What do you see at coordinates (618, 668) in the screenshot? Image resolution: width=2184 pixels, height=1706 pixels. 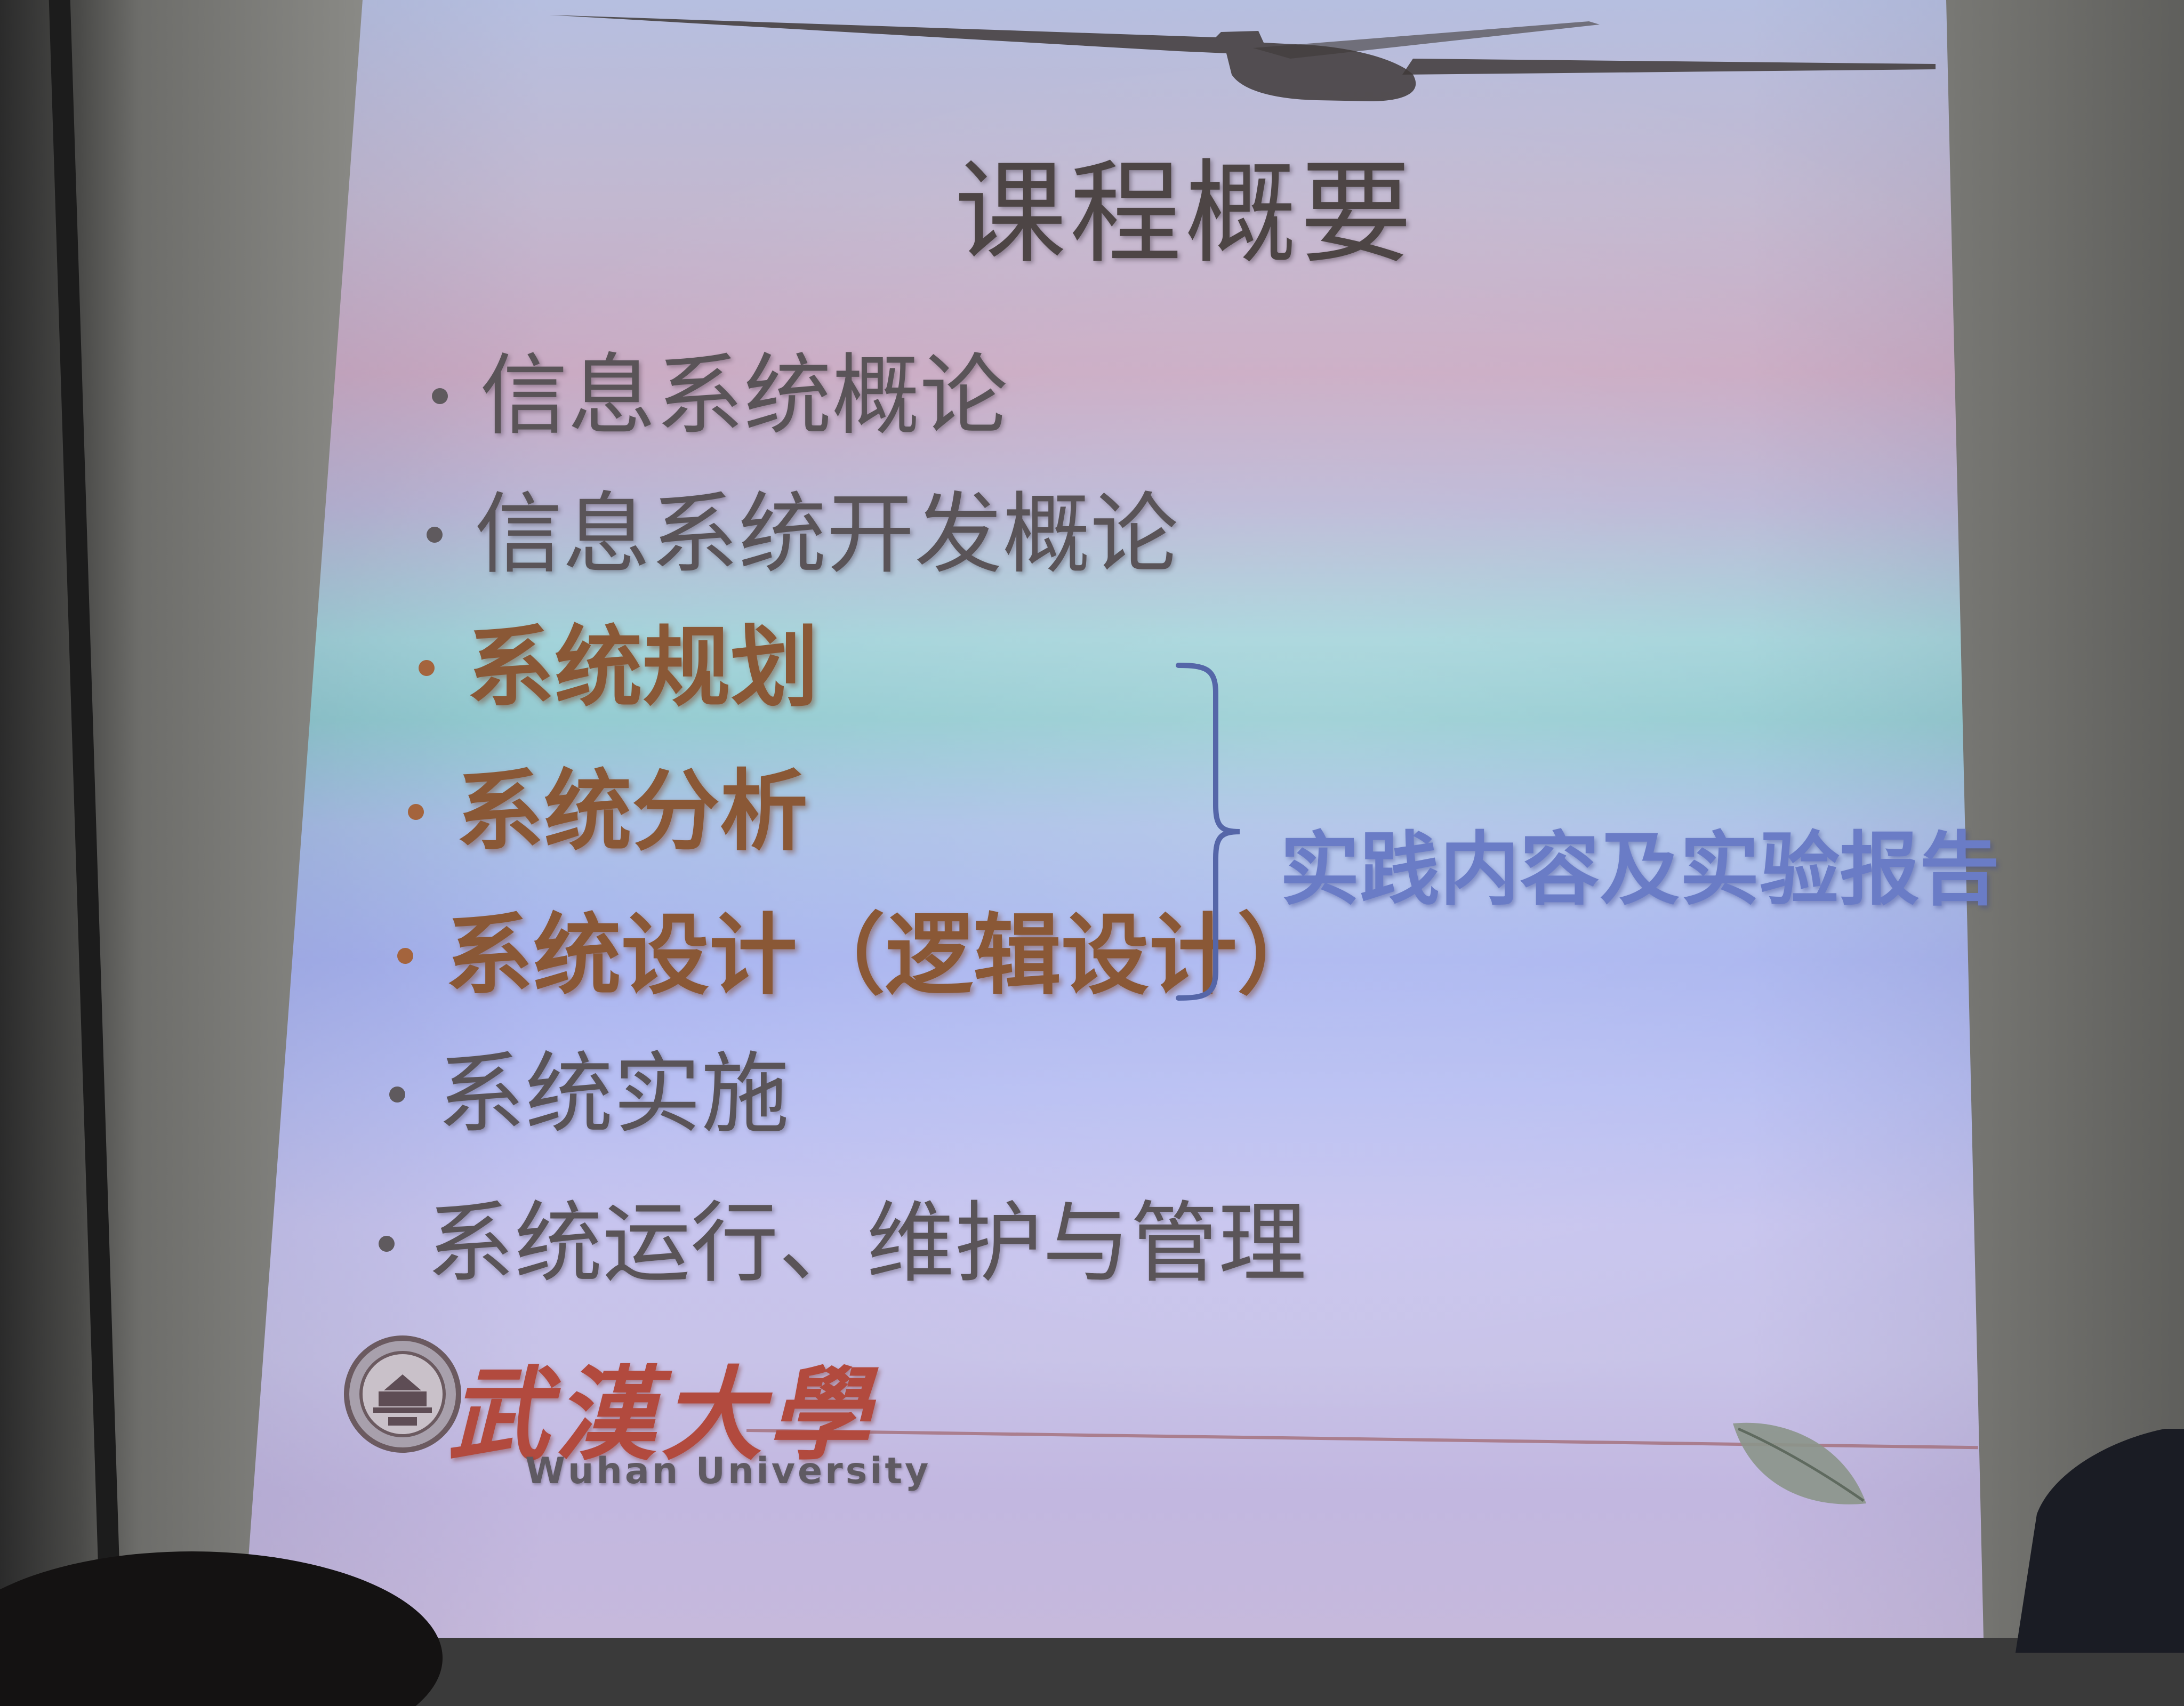 I see `bullet-item-highlighted: 系统规划` at bounding box center [618, 668].